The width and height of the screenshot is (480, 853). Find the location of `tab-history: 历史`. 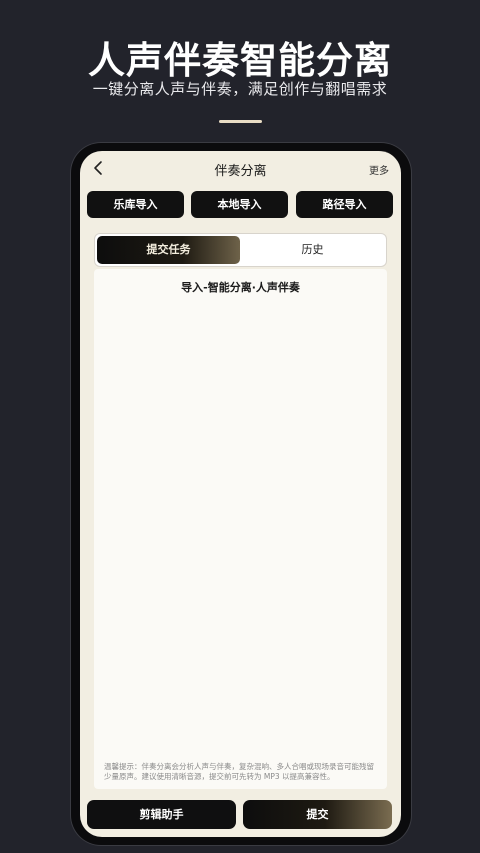

tab-history: 历史 is located at coordinates (312, 250).